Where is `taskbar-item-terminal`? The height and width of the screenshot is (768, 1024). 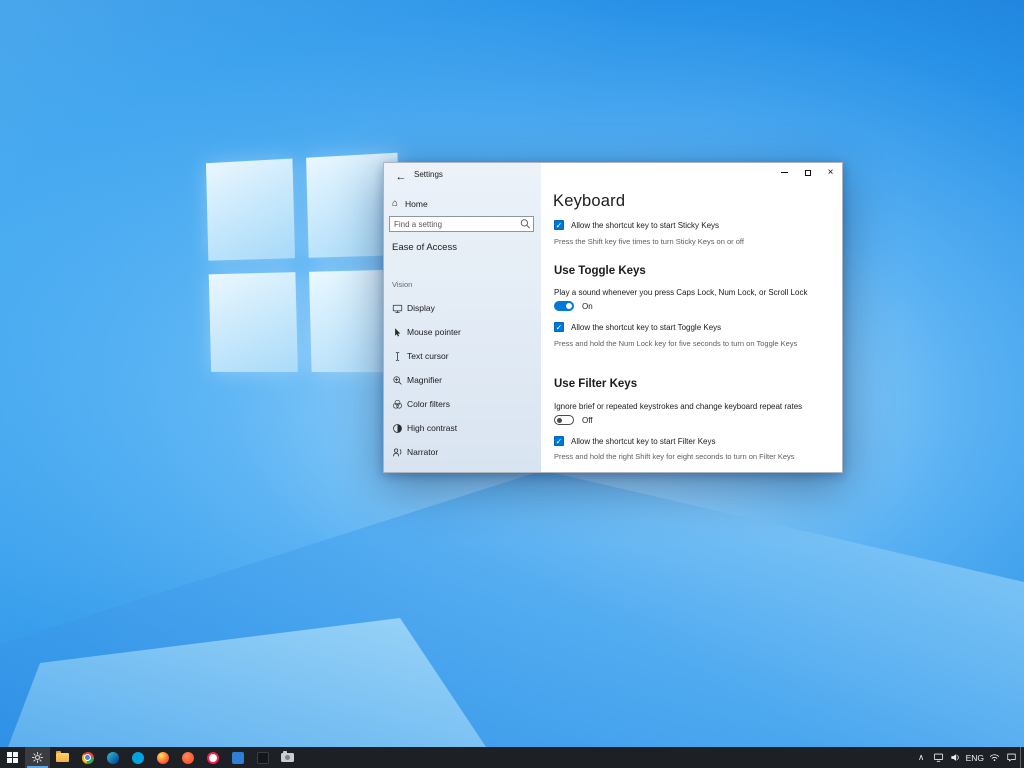
taskbar-item-terminal is located at coordinates (262, 757).